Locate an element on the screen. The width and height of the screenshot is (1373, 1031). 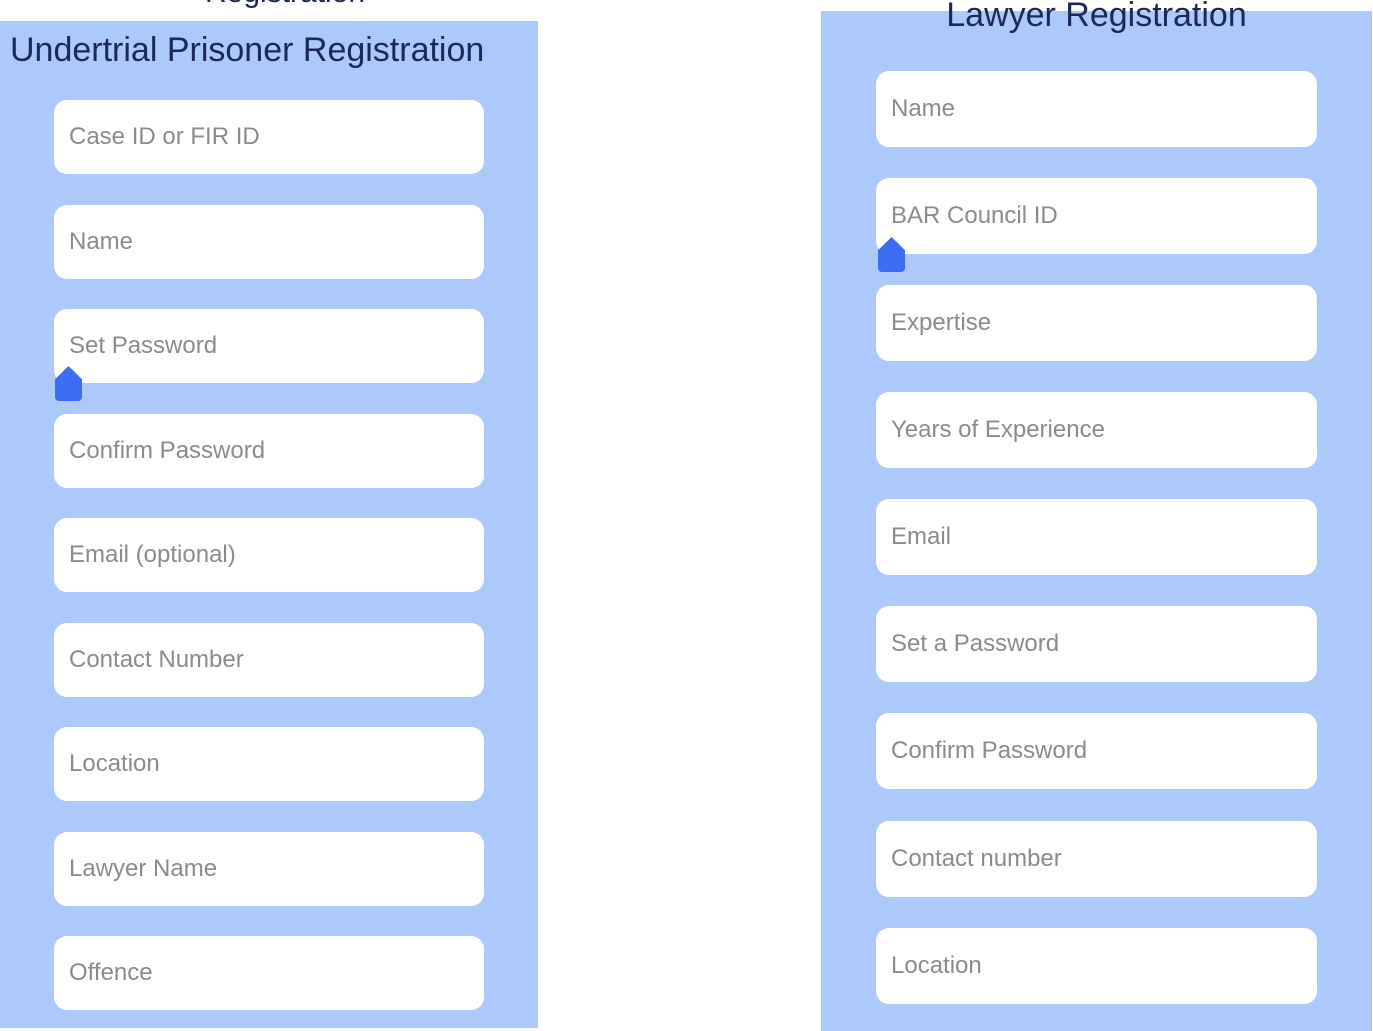
lawyer-name-placeholder: Lawyer Name is located at coordinates (143, 868).